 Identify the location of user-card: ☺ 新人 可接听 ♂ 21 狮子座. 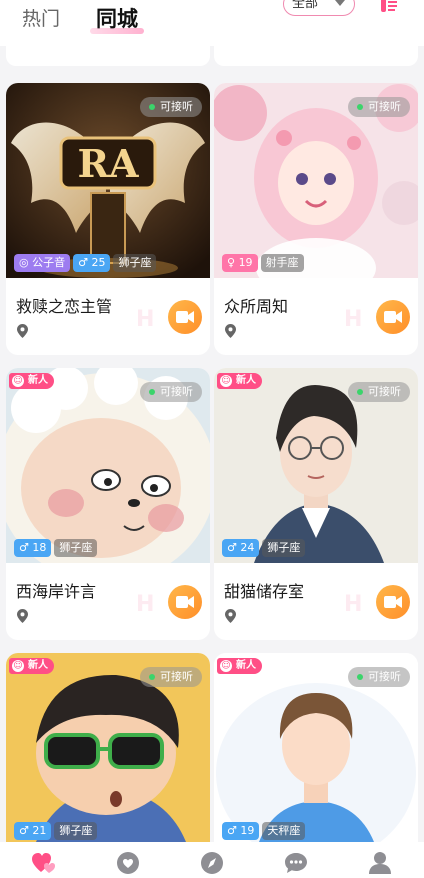
(108, 747).